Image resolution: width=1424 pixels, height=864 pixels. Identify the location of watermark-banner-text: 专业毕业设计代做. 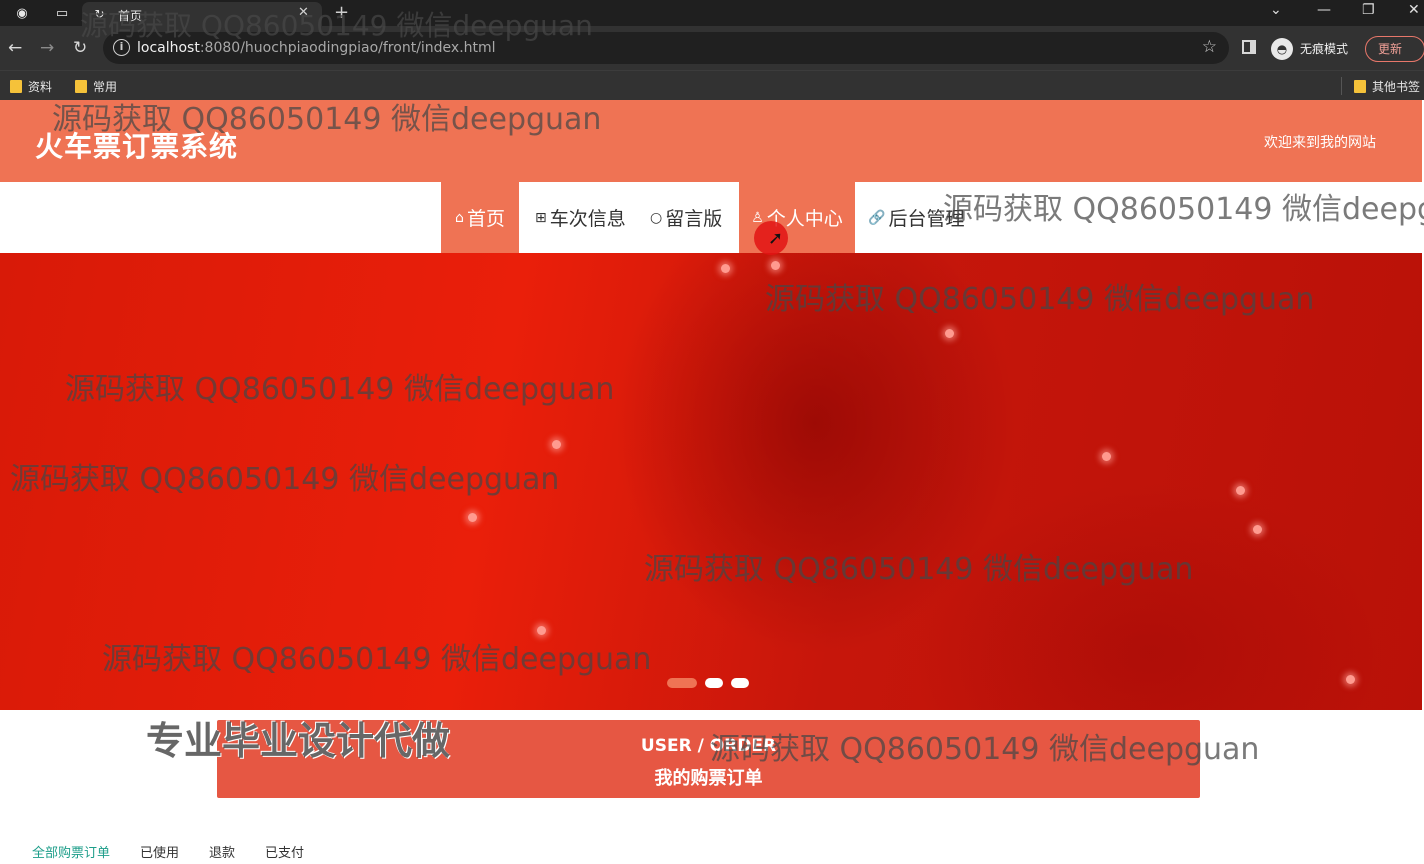
(298, 741).